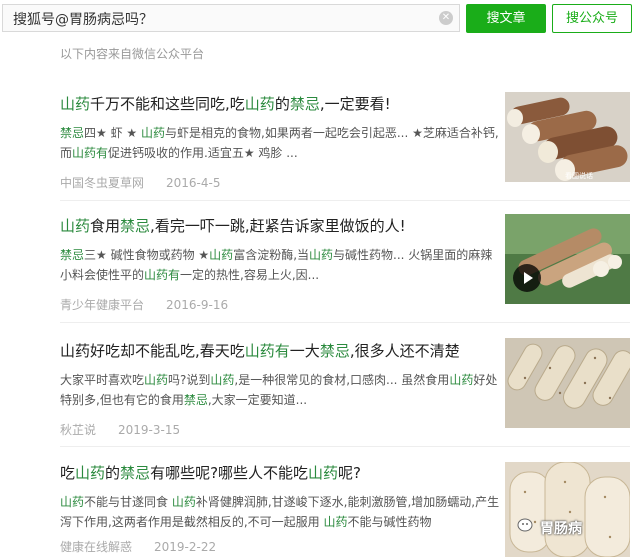 This screenshot has height=557, width=640. I want to click on result-meta: 秋芷说 2019-3-15, so click(280, 429).